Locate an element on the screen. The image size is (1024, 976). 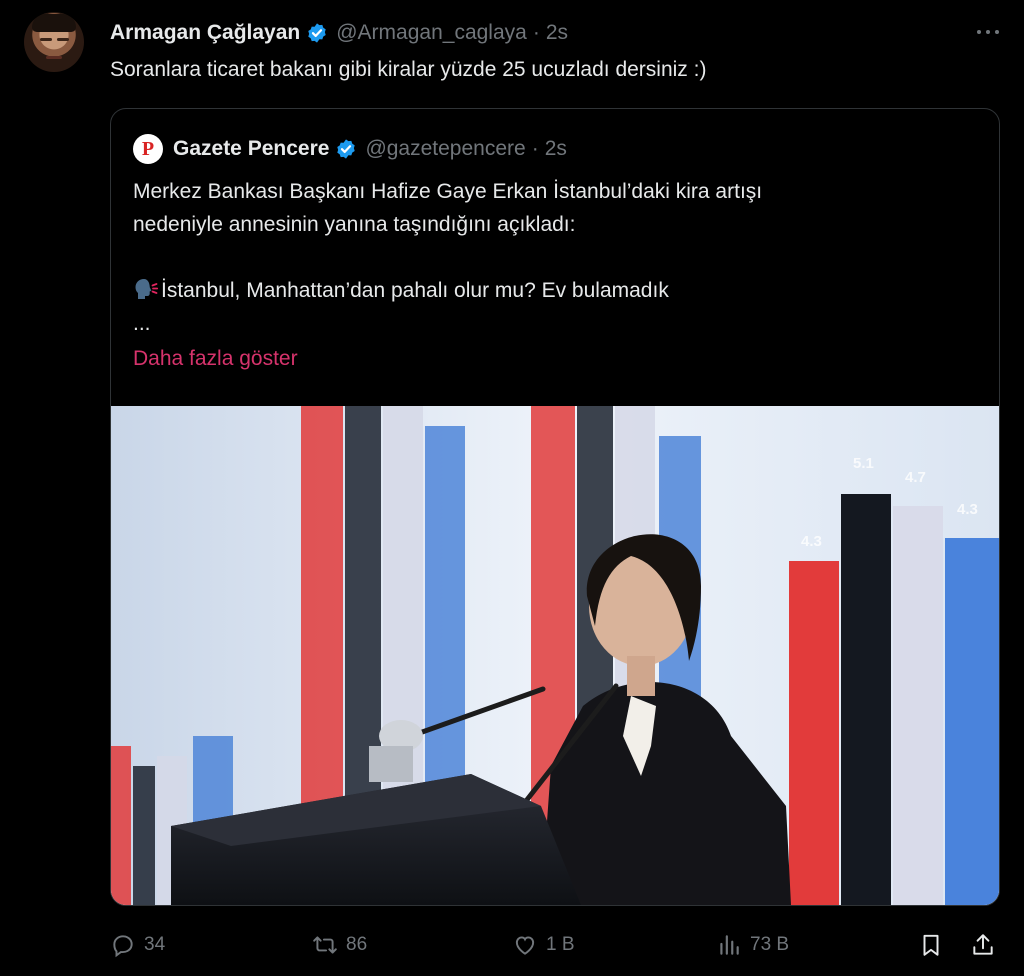
author-name: Armagan Çağlayan is located at coordinates (205, 33).